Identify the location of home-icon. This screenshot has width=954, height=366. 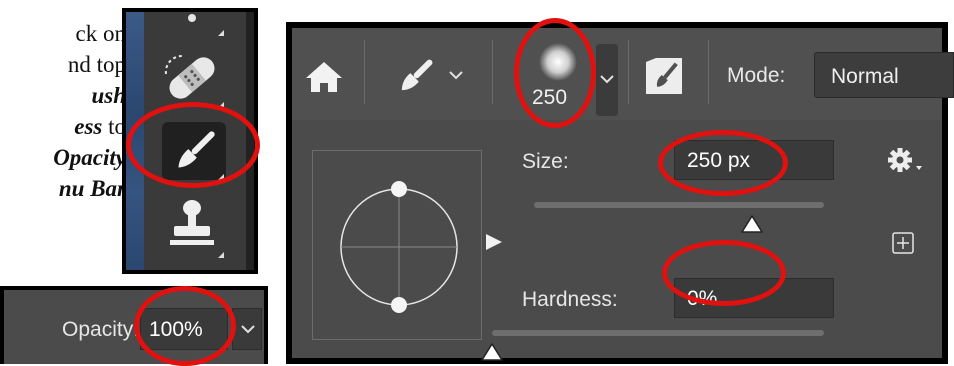
(324, 76).